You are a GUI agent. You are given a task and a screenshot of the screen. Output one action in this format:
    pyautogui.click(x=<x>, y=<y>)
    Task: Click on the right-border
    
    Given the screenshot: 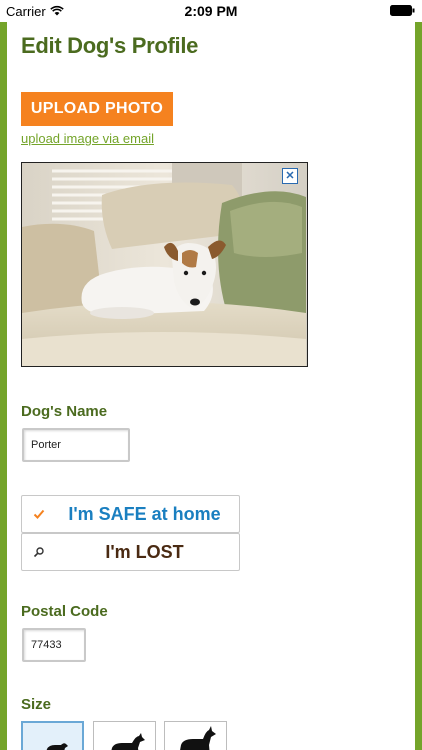 What is the action you would take?
    pyautogui.click(x=418, y=375)
    